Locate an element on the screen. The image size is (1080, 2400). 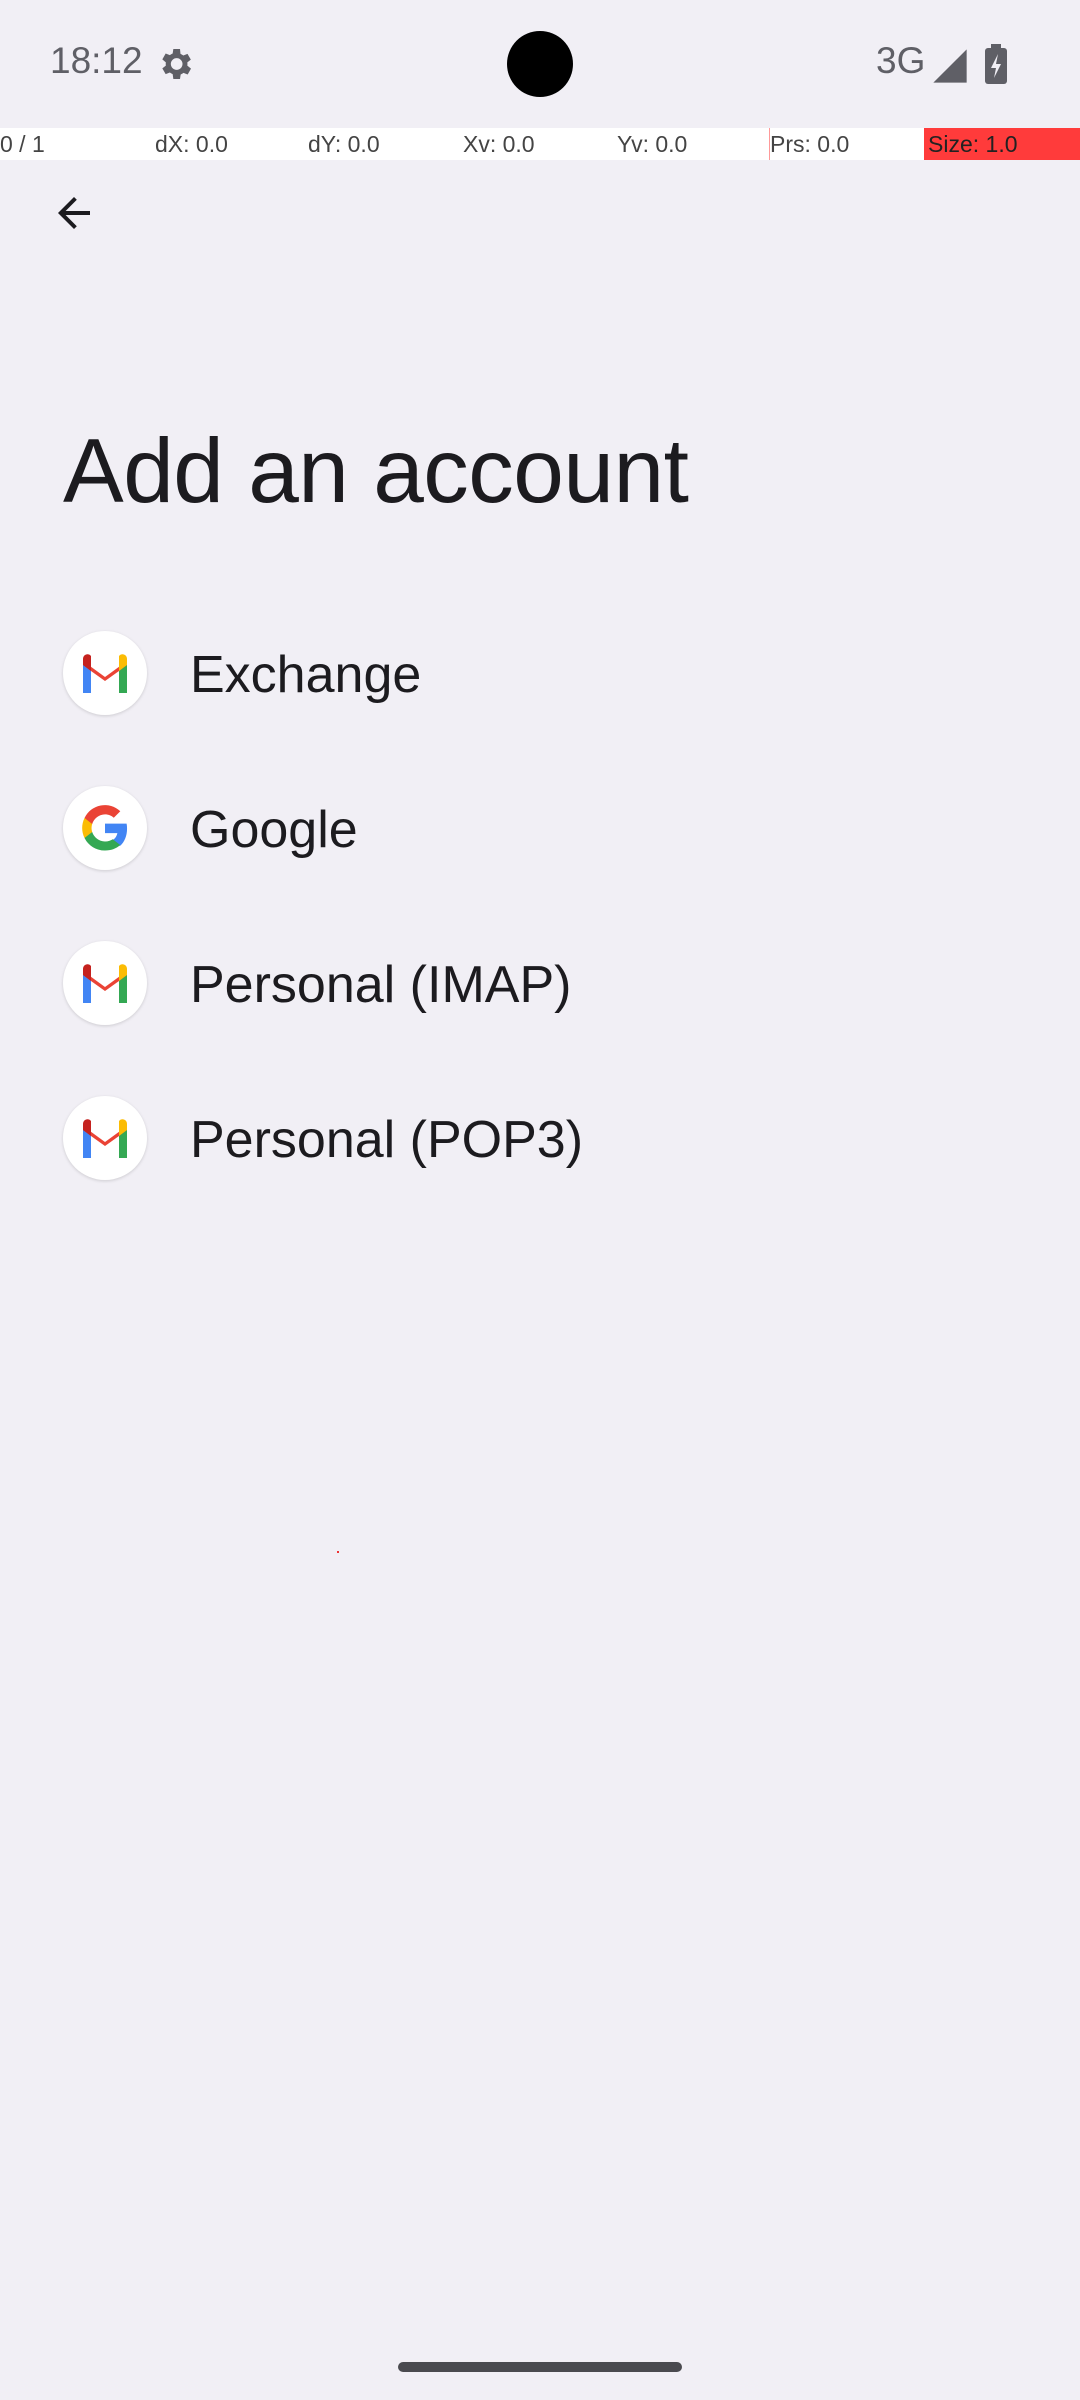
battery-charging-icon is located at coordinates (996, 64).